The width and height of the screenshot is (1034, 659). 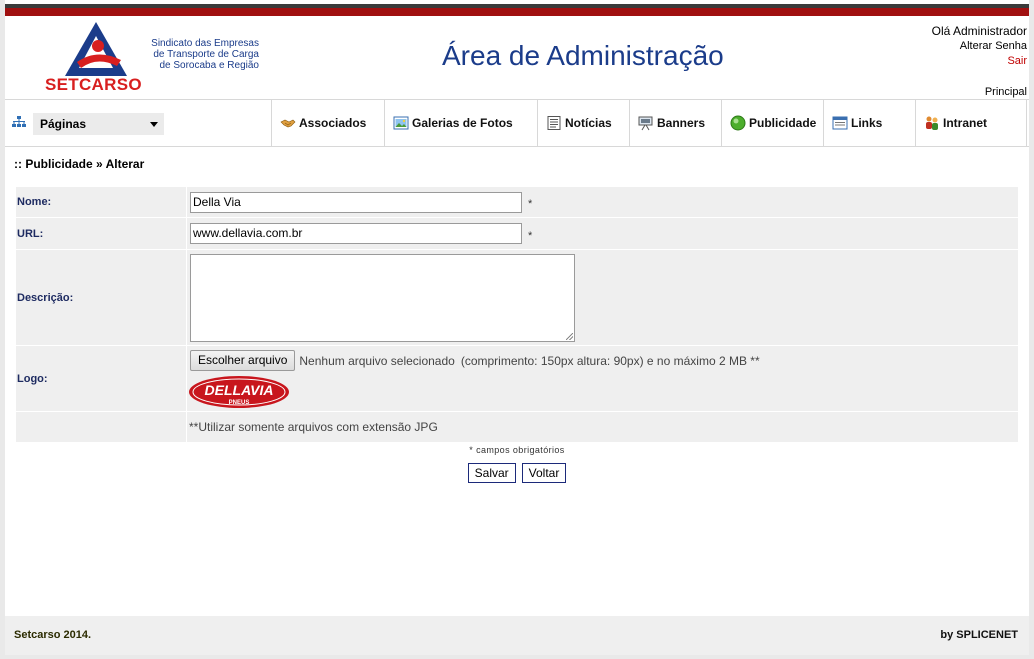 What do you see at coordinates (588, 123) in the screenshot?
I see `nav-item-label: Notícias` at bounding box center [588, 123].